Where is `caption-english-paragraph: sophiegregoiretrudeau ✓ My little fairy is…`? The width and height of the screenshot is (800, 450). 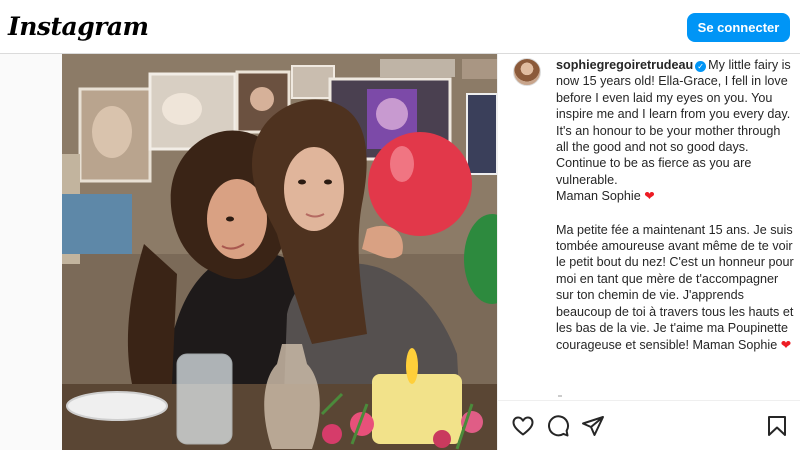 caption-english-paragraph: sophiegregoiretrudeau ✓ My little fairy is… is located at coordinates (676, 131).